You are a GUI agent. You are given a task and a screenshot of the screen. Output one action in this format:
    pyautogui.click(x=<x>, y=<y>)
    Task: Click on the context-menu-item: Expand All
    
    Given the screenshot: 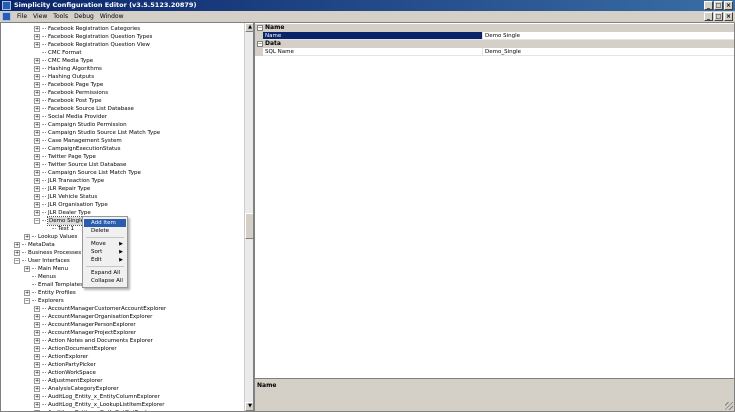 What is the action you would take?
    pyautogui.click(x=105, y=273)
    